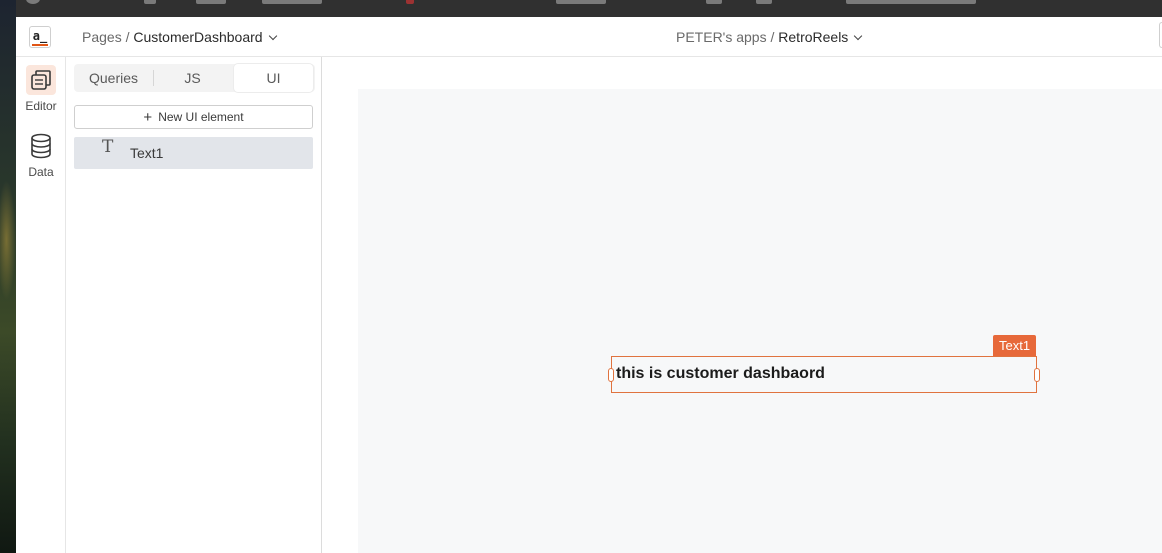  Describe the element at coordinates (1037, 375) in the screenshot. I see `resize-handle-right` at that location.